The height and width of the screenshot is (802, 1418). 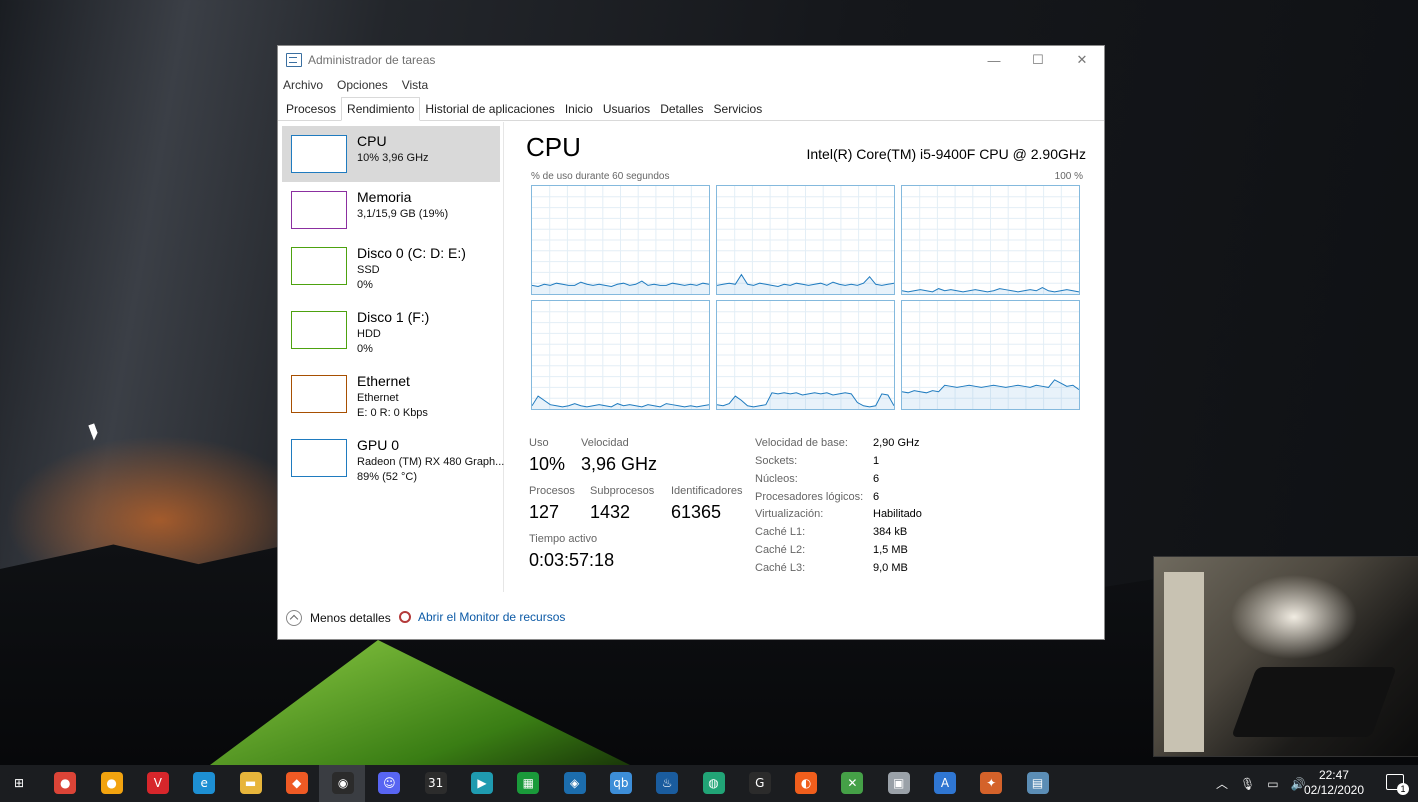 I want to click on menu-opciones: Opciones, so click(x=362, y=85).